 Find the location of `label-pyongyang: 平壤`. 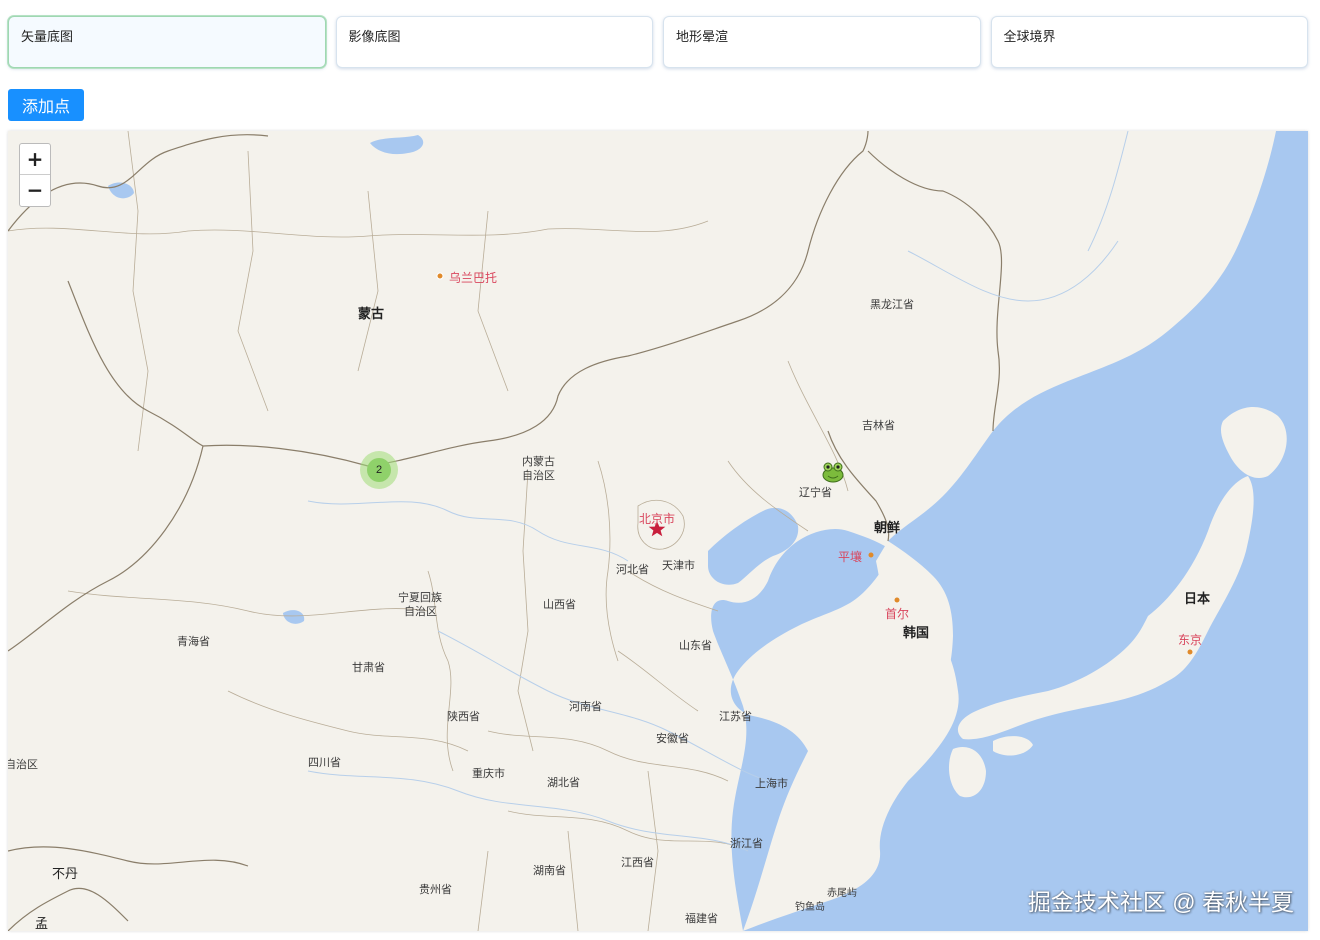

label-pyongyang: 平壤 is located at coordinates (850, 557).